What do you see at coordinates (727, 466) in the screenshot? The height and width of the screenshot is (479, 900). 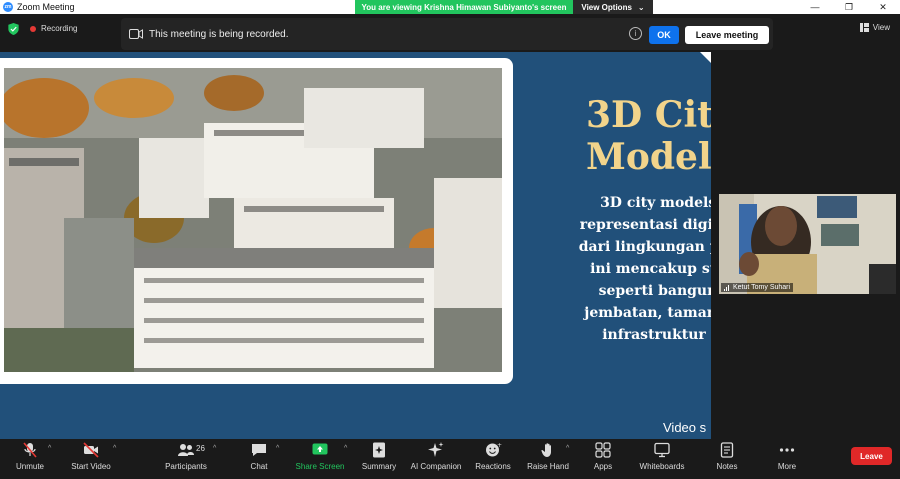 I see `notes-label: Notes` at bounding box center [727, 466].